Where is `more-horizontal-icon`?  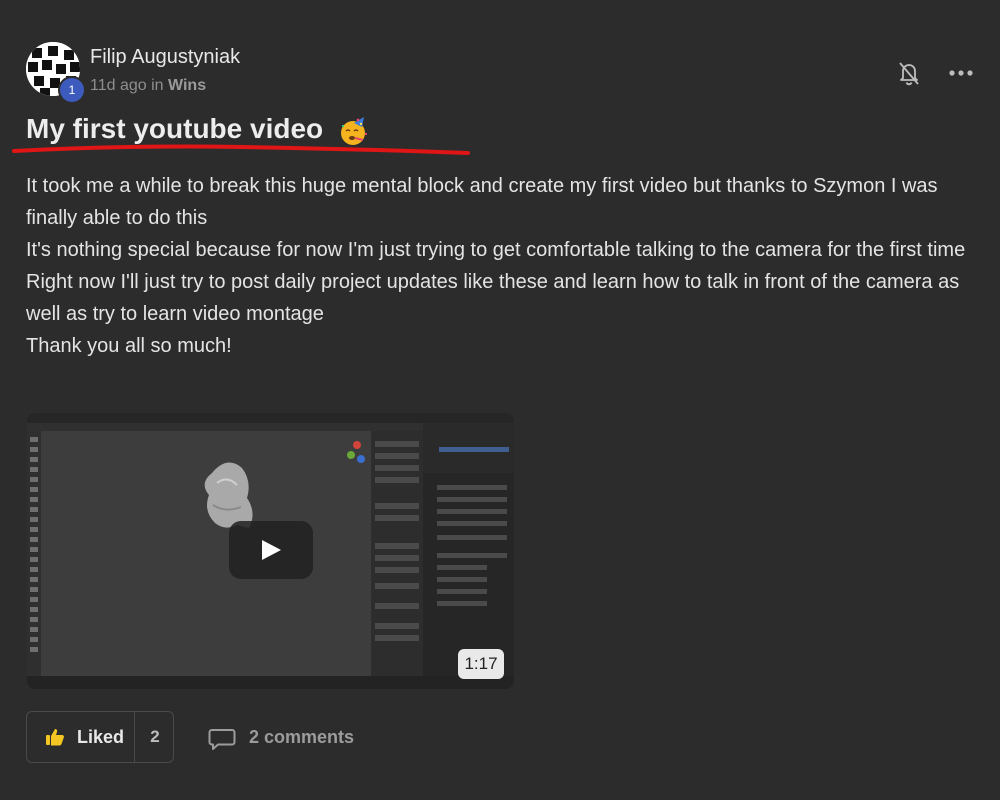 more-horizontal-icon is located at coordinates (961, 73).